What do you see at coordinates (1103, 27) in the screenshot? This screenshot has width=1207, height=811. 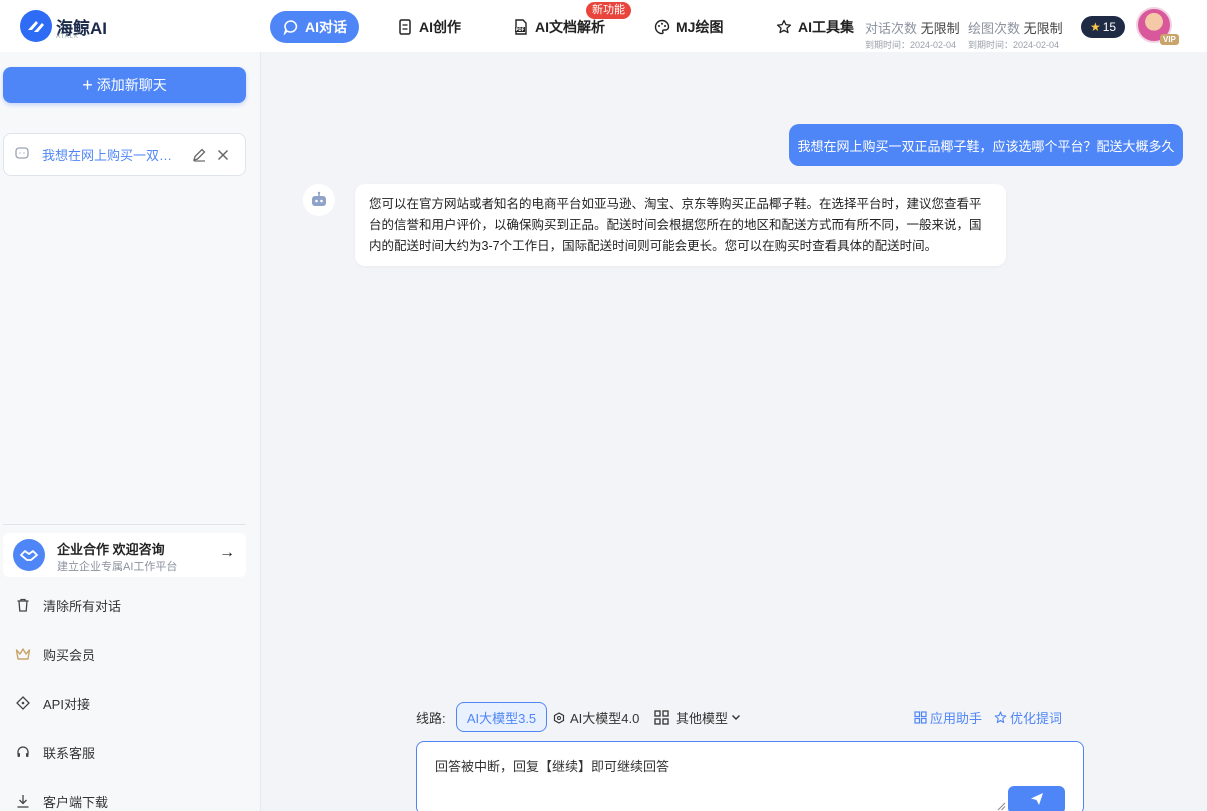 I see `points-pill: ★ 15` at bounding box center [1103, 27].